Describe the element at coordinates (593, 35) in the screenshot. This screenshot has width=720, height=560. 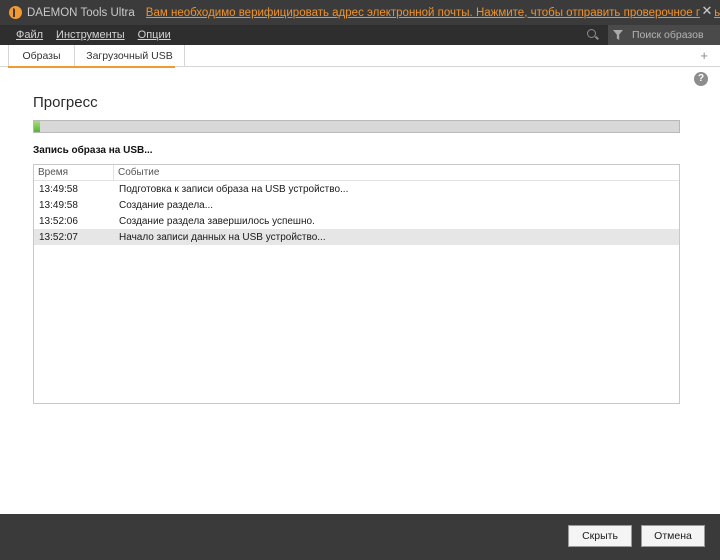
I see `search-icon` at that location.